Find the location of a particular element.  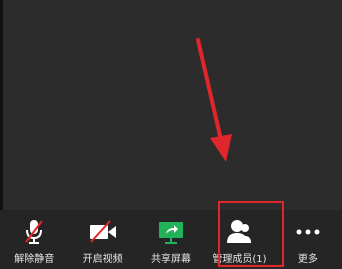

share-screen-button: 共享屏幕 is located at coordinates (171, 239).